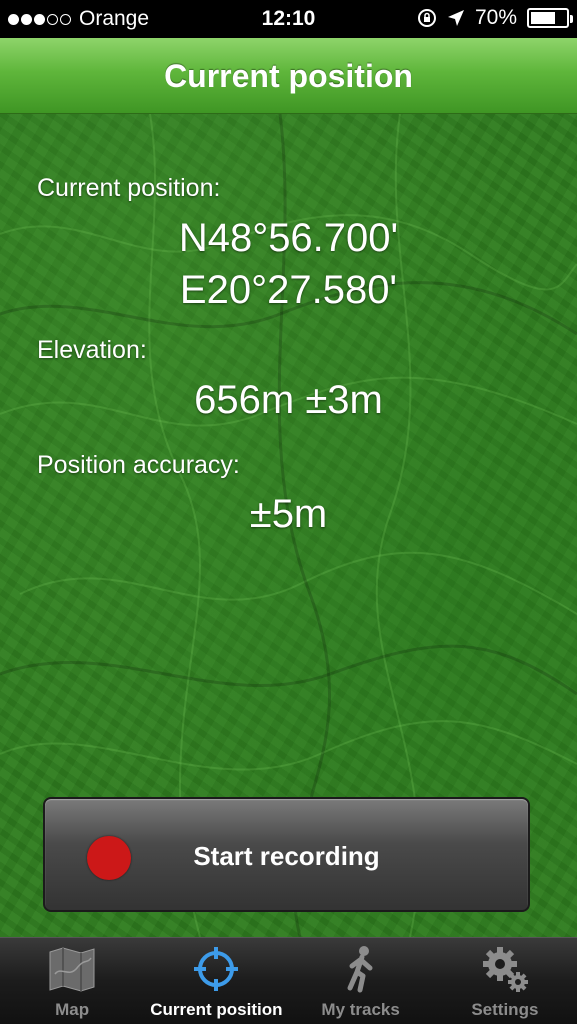  I want to click on elevation-label: Elevation:, so click(92, 350).